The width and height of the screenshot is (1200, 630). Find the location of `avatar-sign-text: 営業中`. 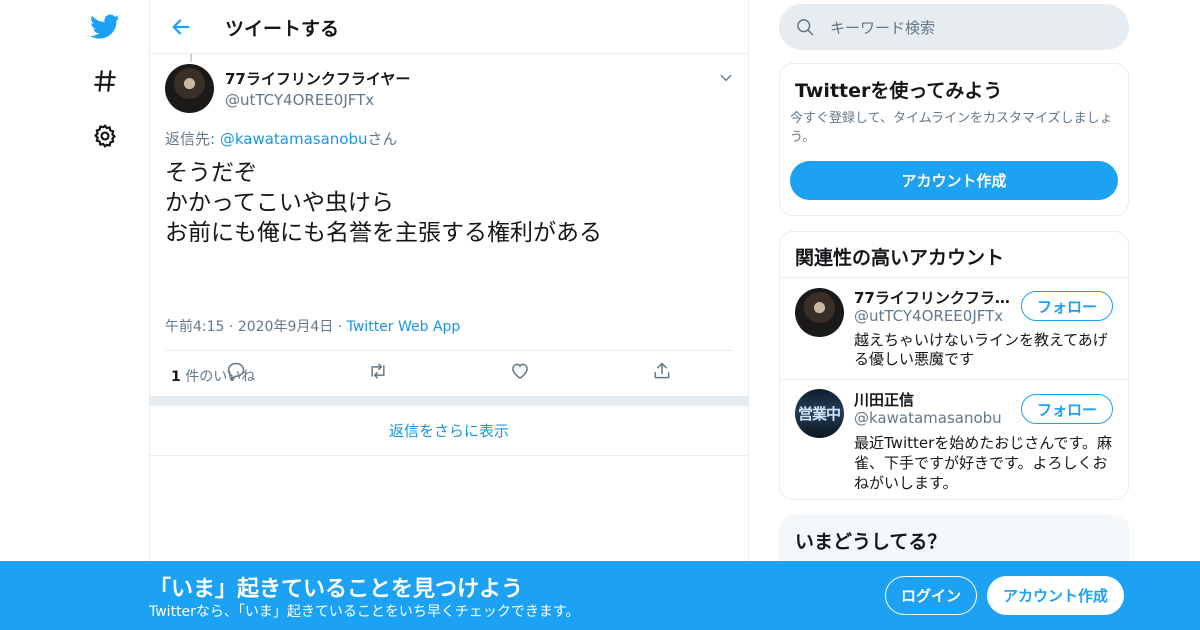

avatar-sign-text: 営業中 is located at coordinates (819, 414).